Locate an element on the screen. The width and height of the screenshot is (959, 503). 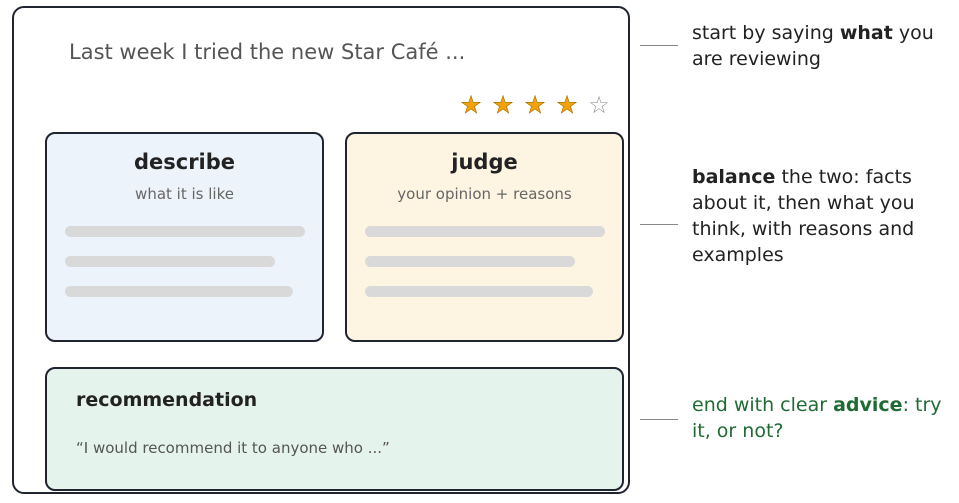
judge-title: judge is located at coordinates (484, 162).